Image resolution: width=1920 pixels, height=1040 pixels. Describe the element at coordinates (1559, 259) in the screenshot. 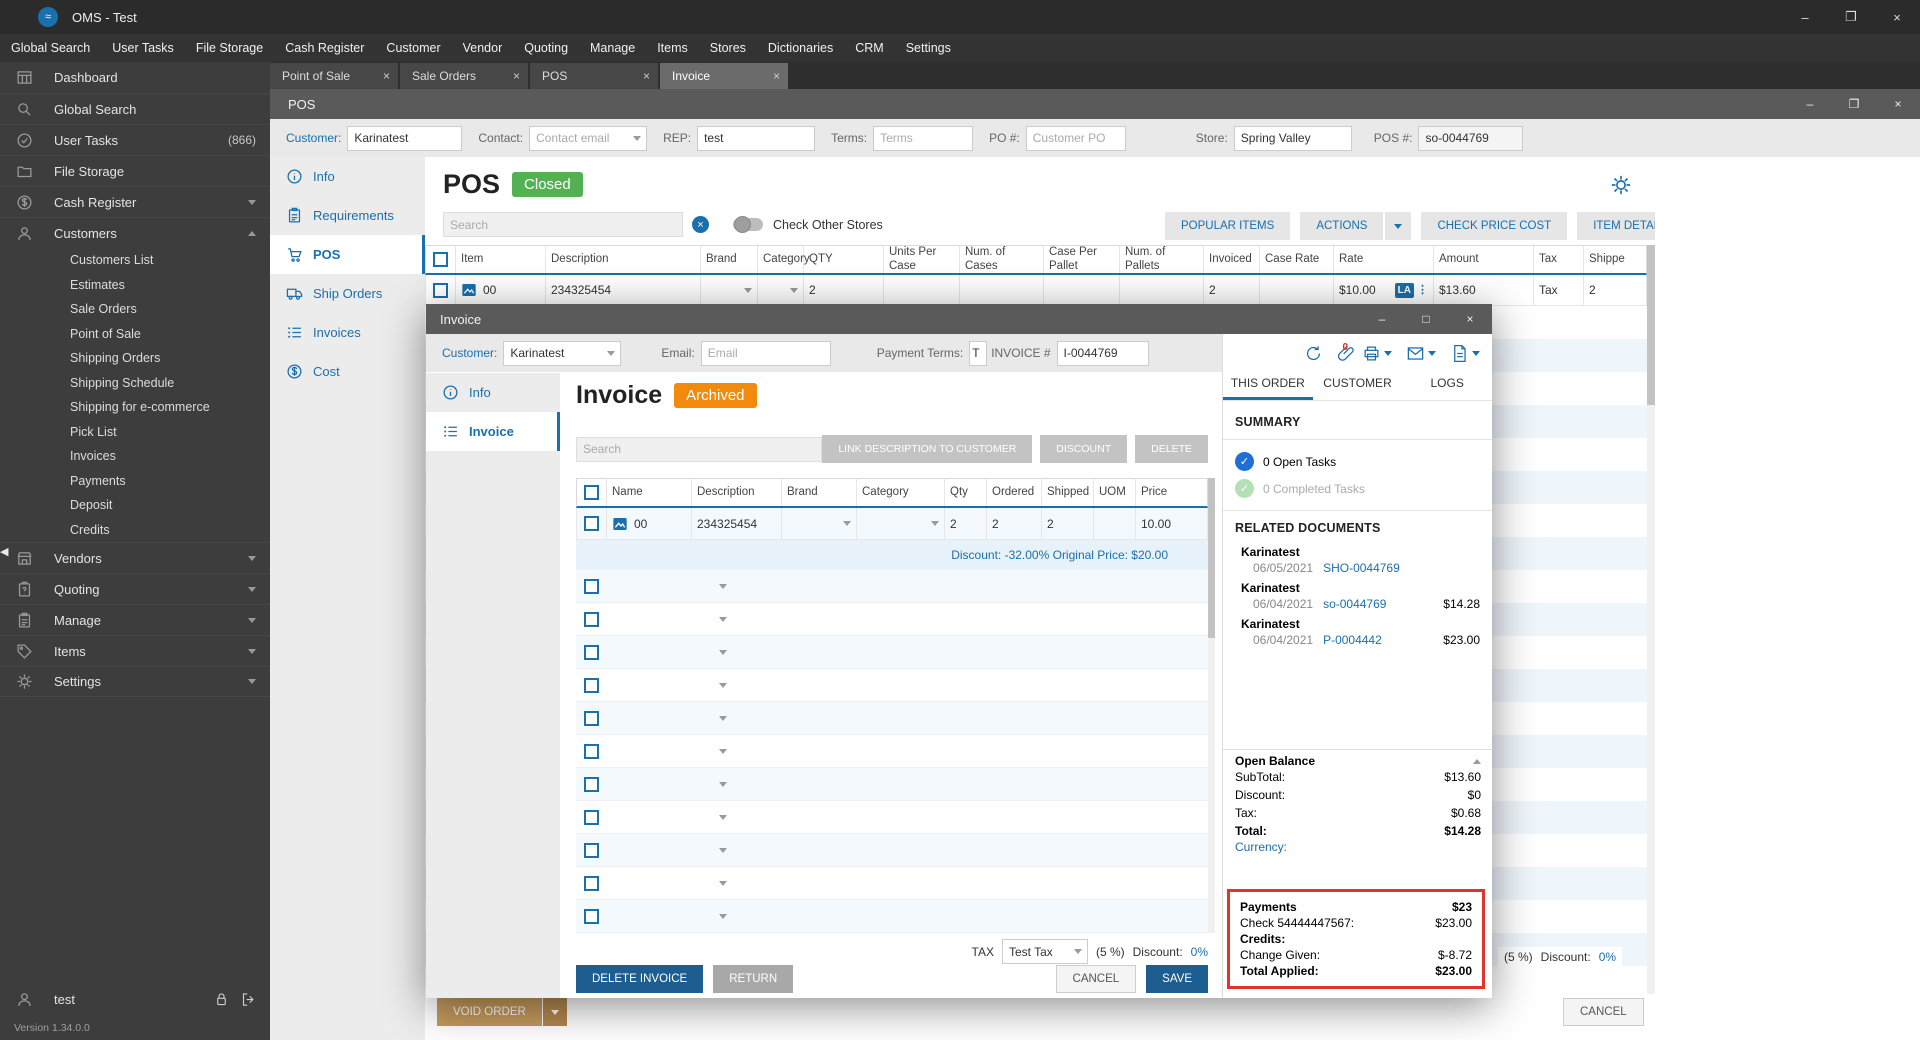

I see `column-header: Tax` at that location.